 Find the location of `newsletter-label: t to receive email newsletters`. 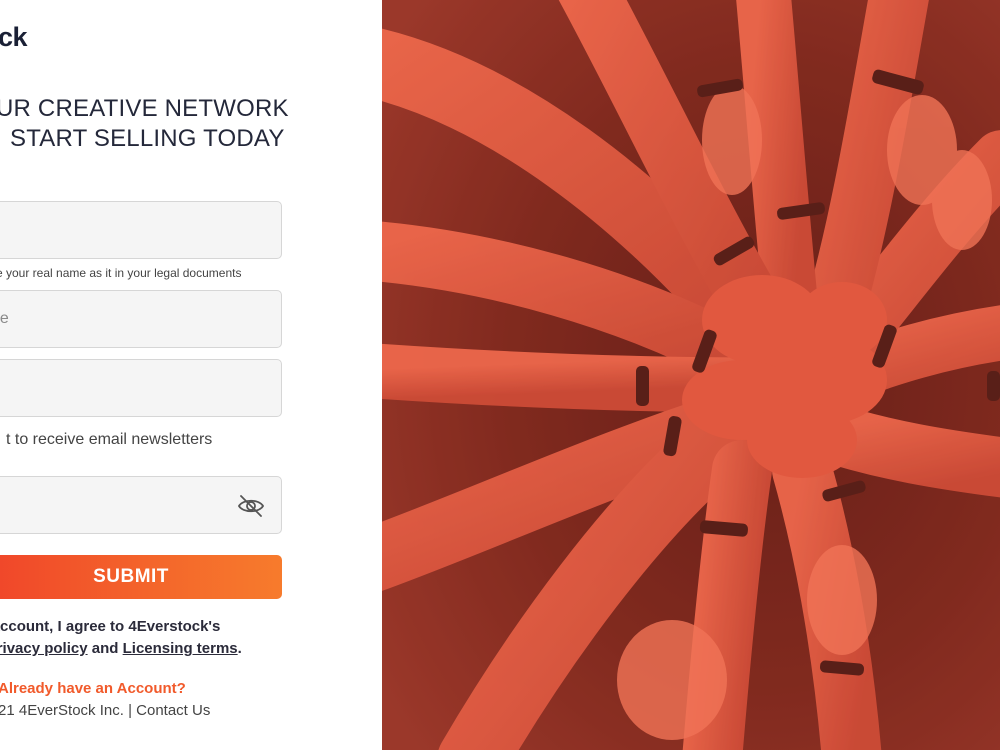

newsletter-label: t to receive email newsletters is located at coordinates (109, 439).